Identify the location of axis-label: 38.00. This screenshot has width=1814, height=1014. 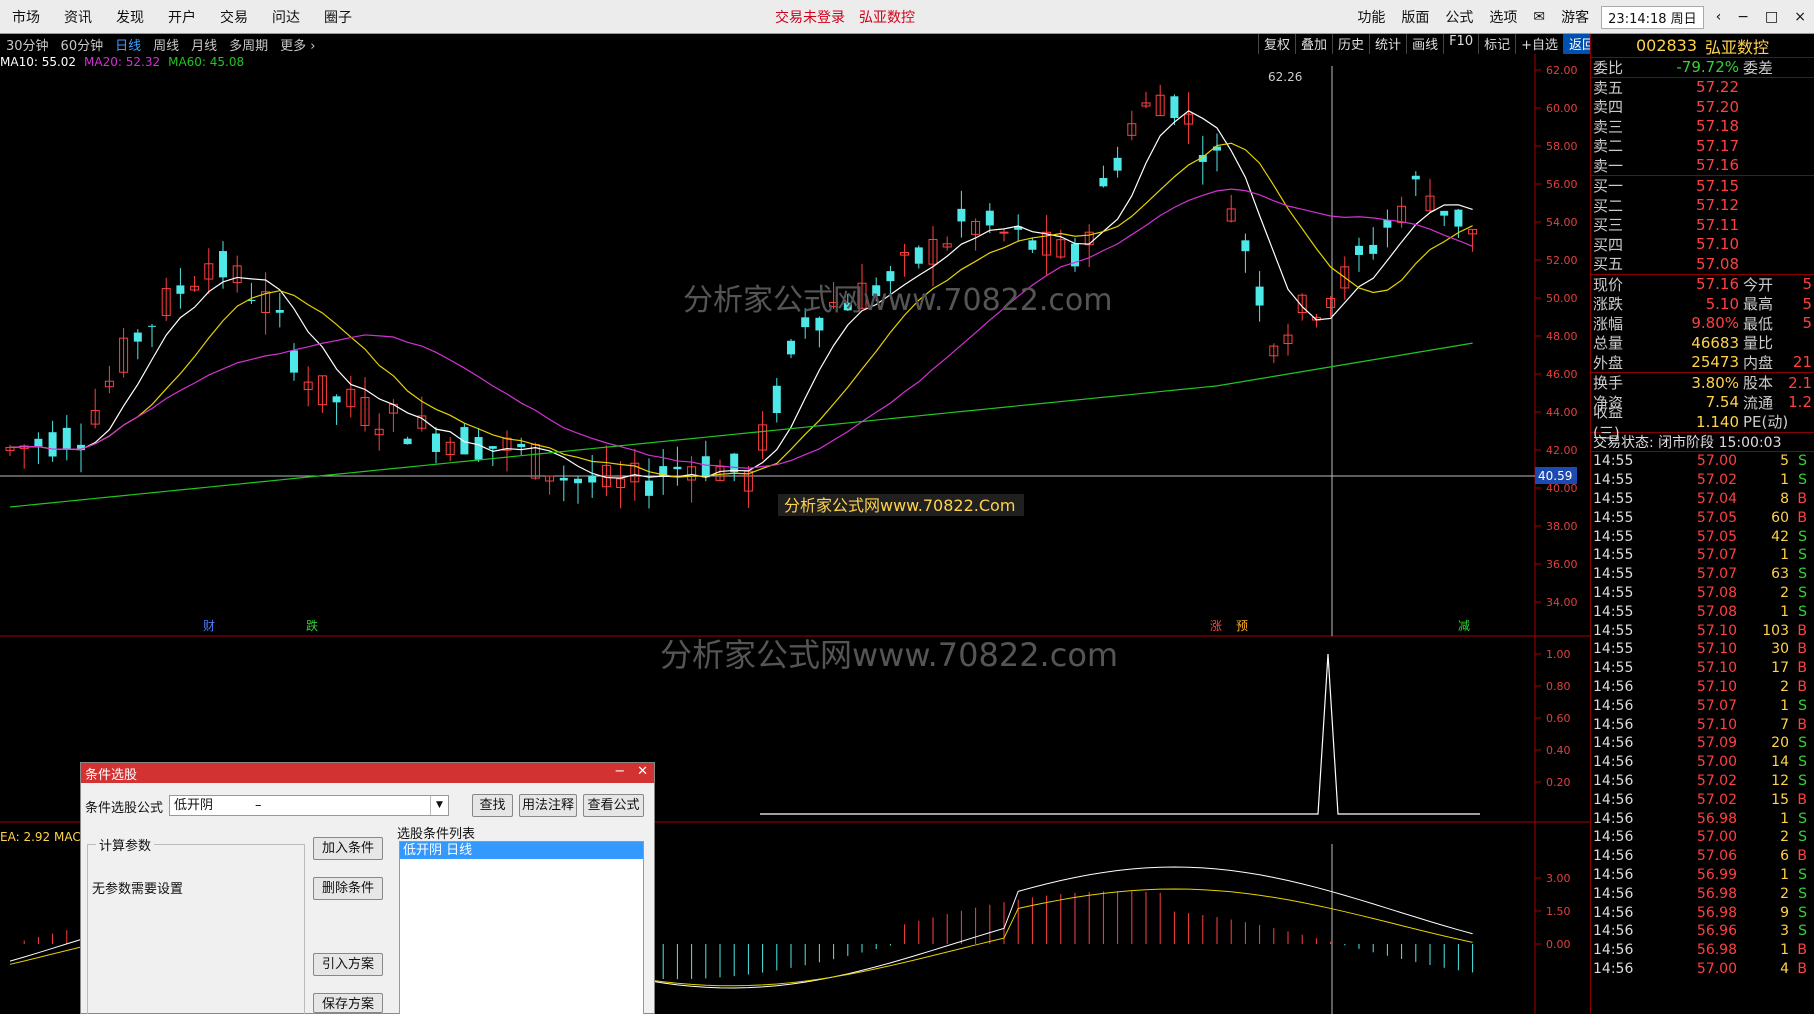
(1562, 526).